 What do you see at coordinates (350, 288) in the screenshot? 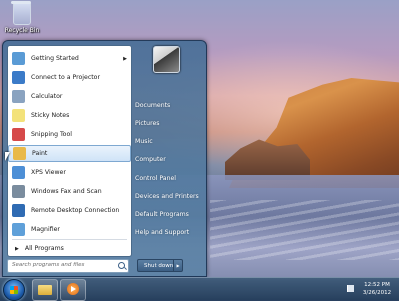
I see `action-center-flag-icon` at bounding box center [350, 288].